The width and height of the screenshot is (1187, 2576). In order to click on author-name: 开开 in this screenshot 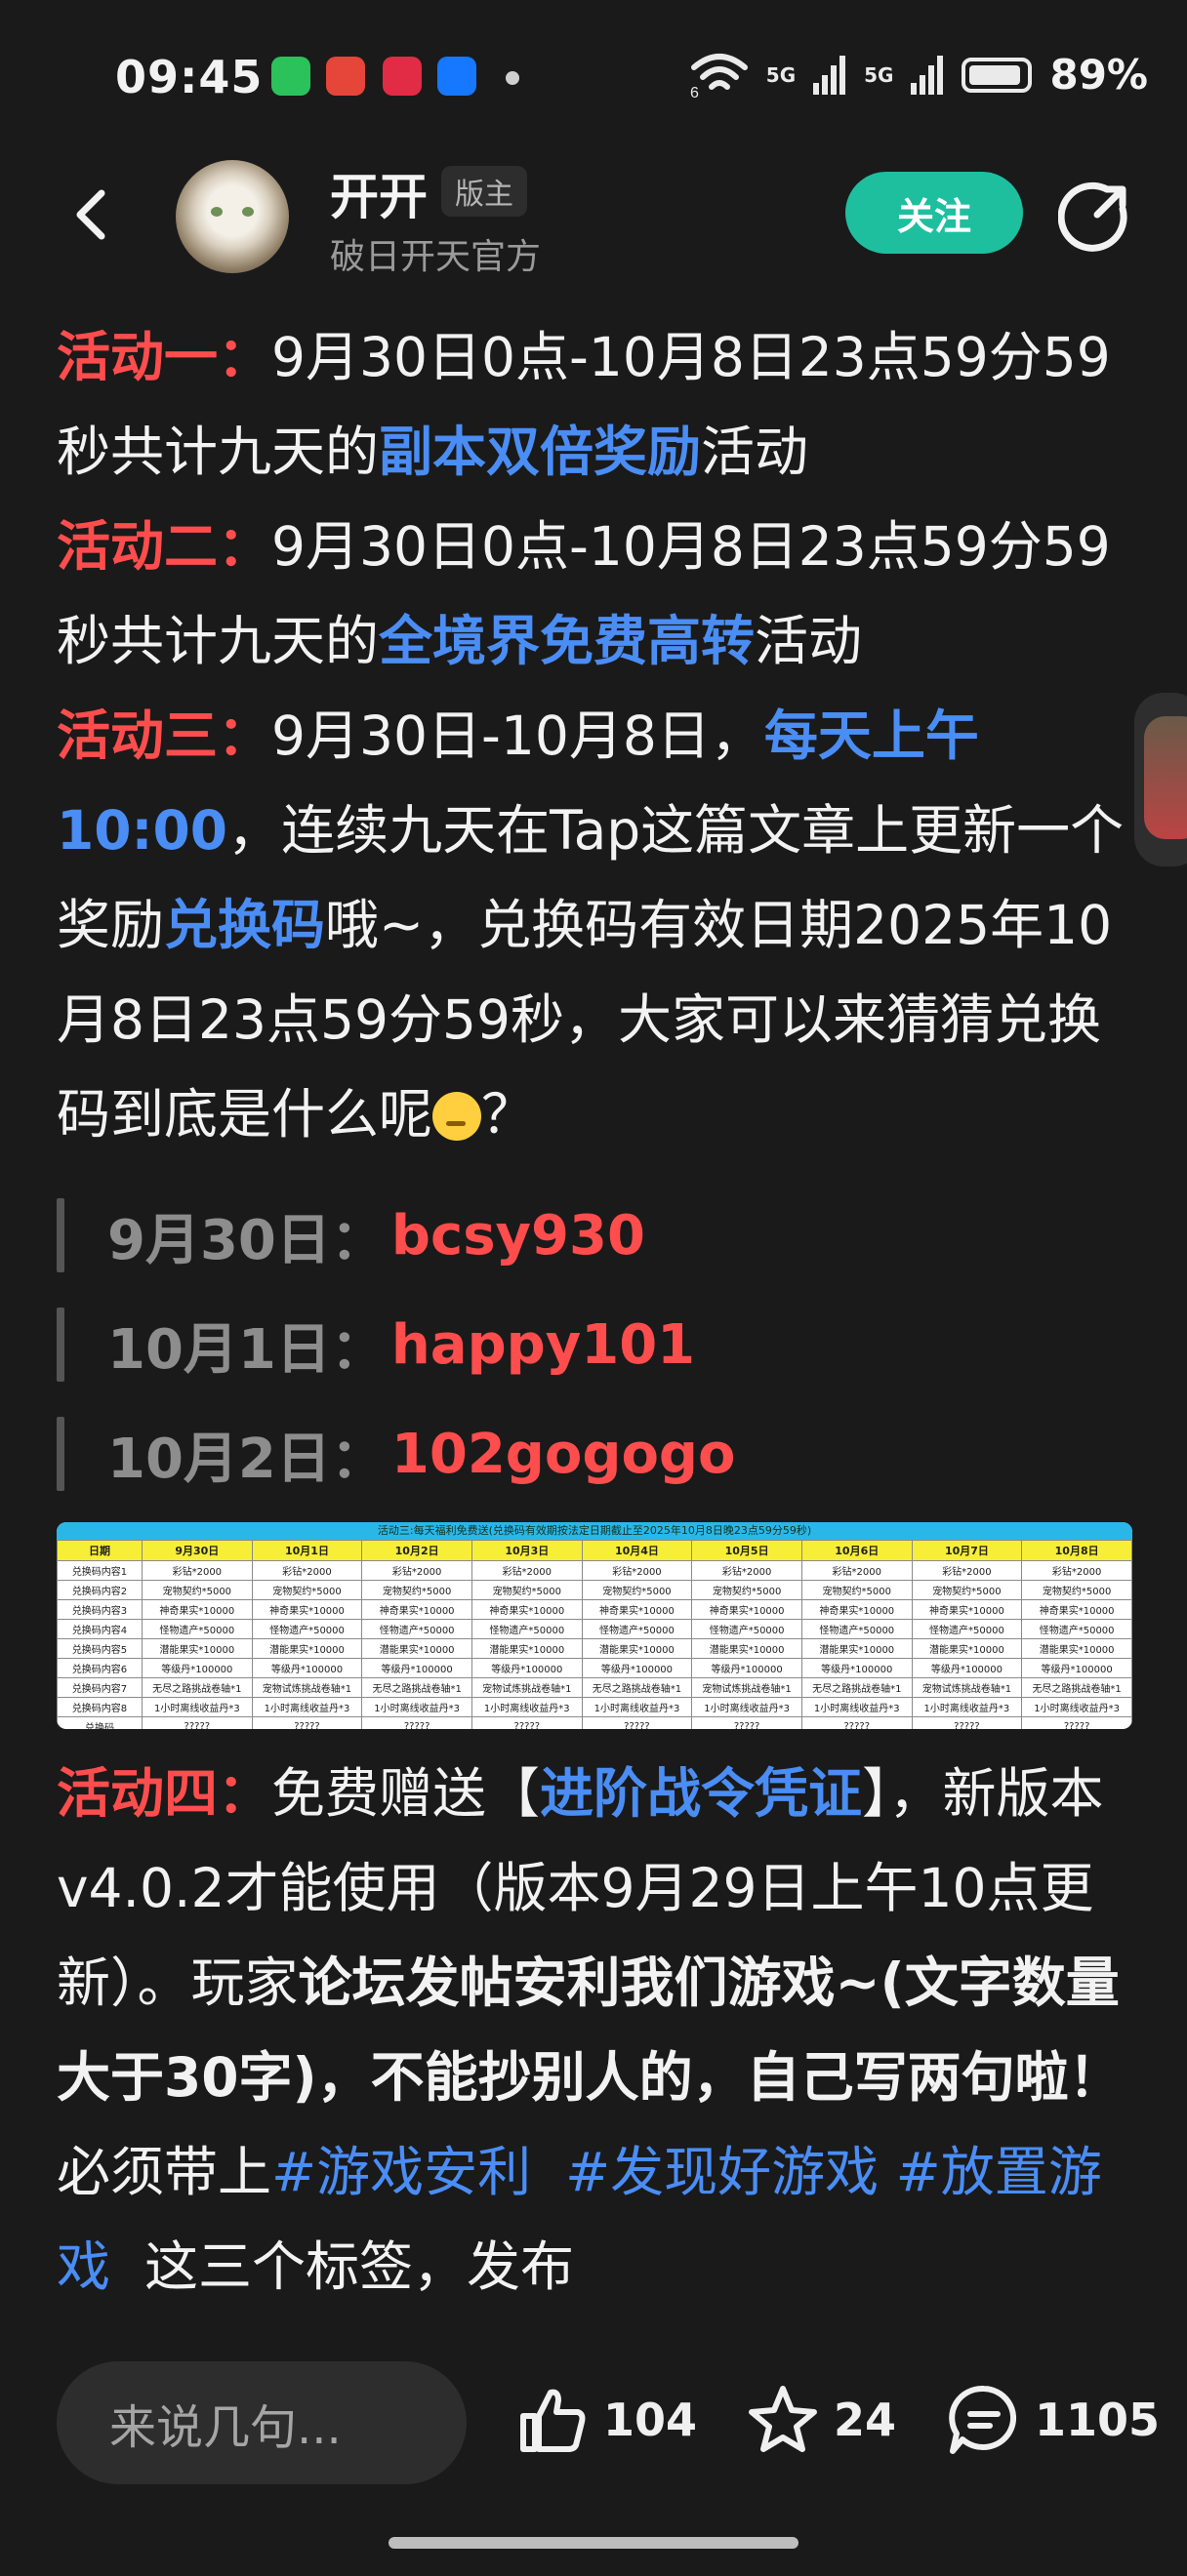, I will do `click(379, 193)`.